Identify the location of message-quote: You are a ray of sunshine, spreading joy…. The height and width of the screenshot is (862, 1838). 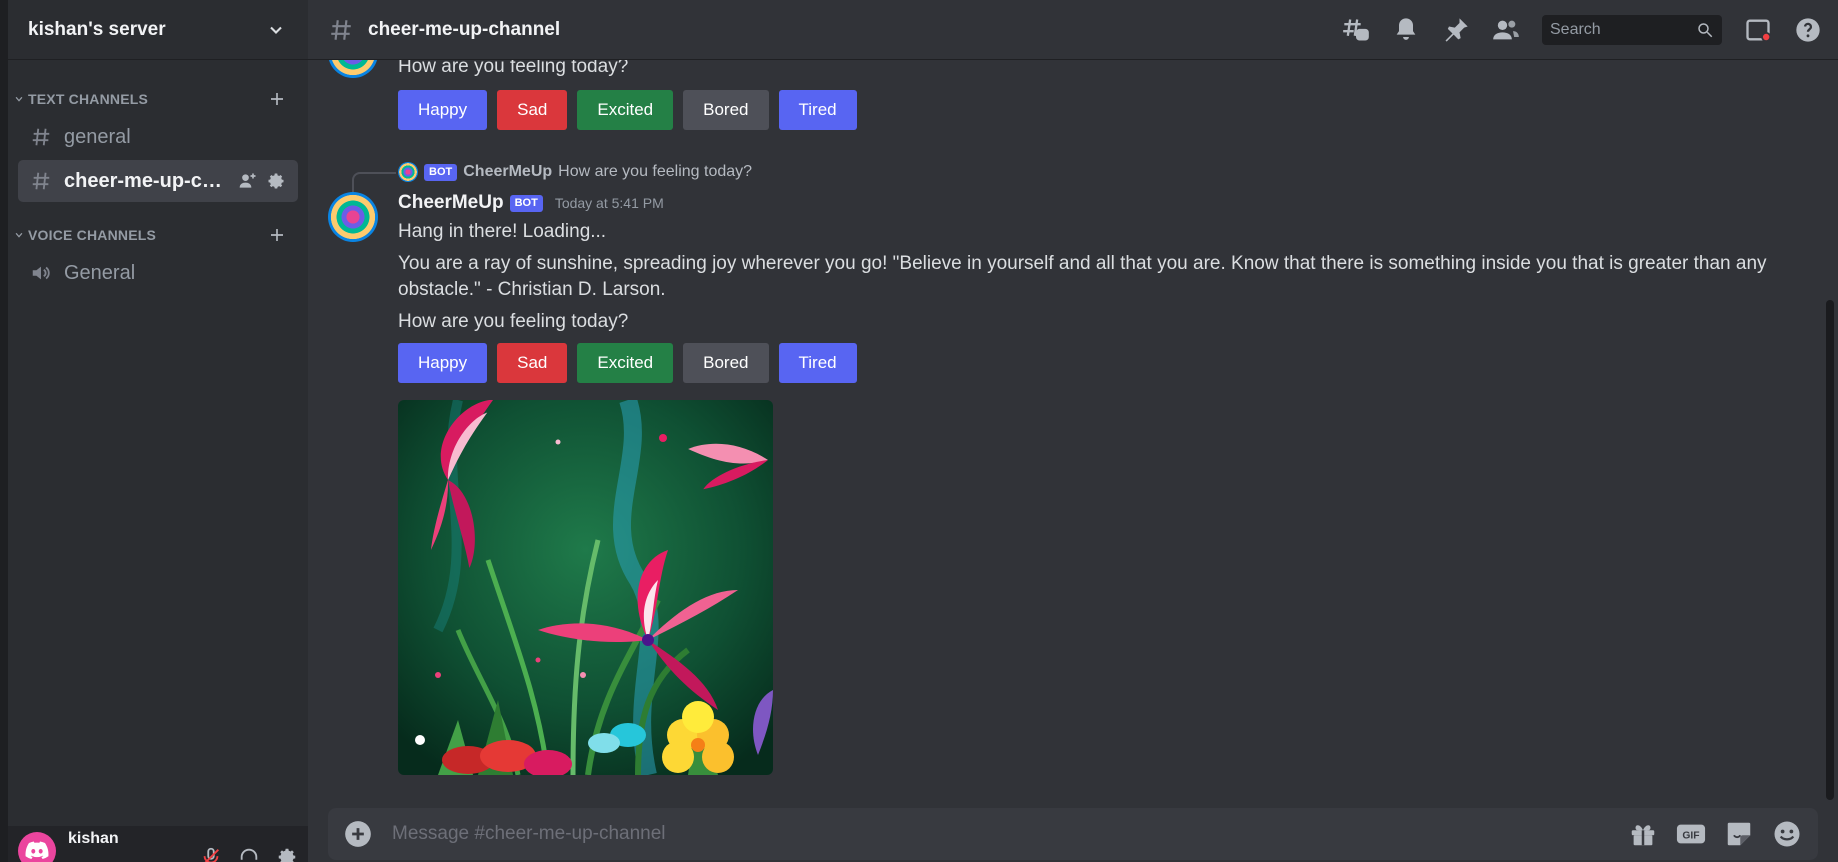
(1082, 276).